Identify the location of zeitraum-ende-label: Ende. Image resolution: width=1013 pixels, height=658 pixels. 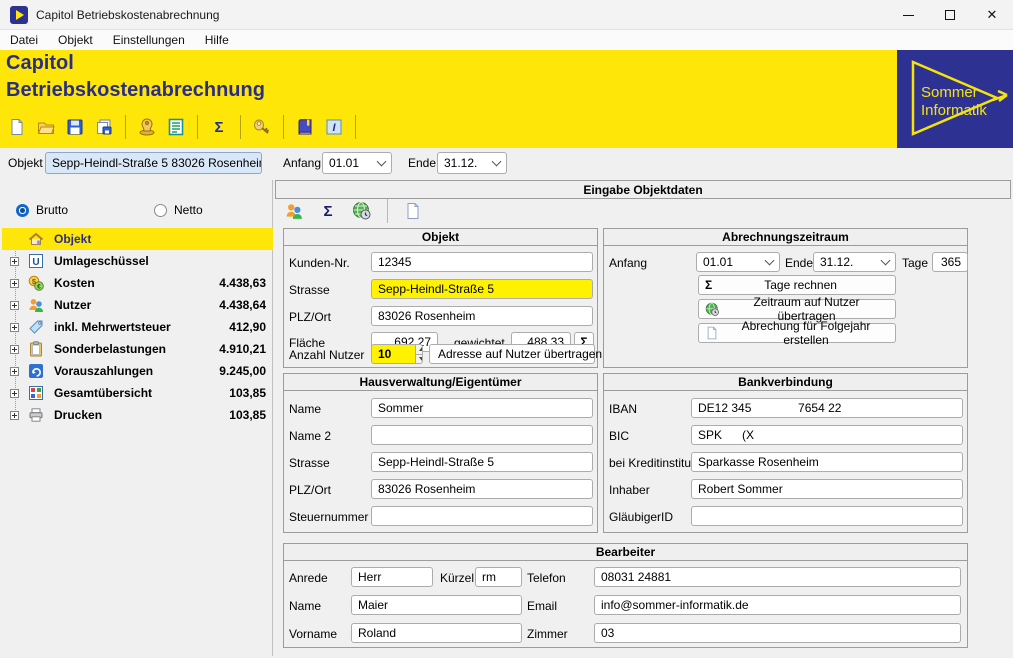
(799, 263).